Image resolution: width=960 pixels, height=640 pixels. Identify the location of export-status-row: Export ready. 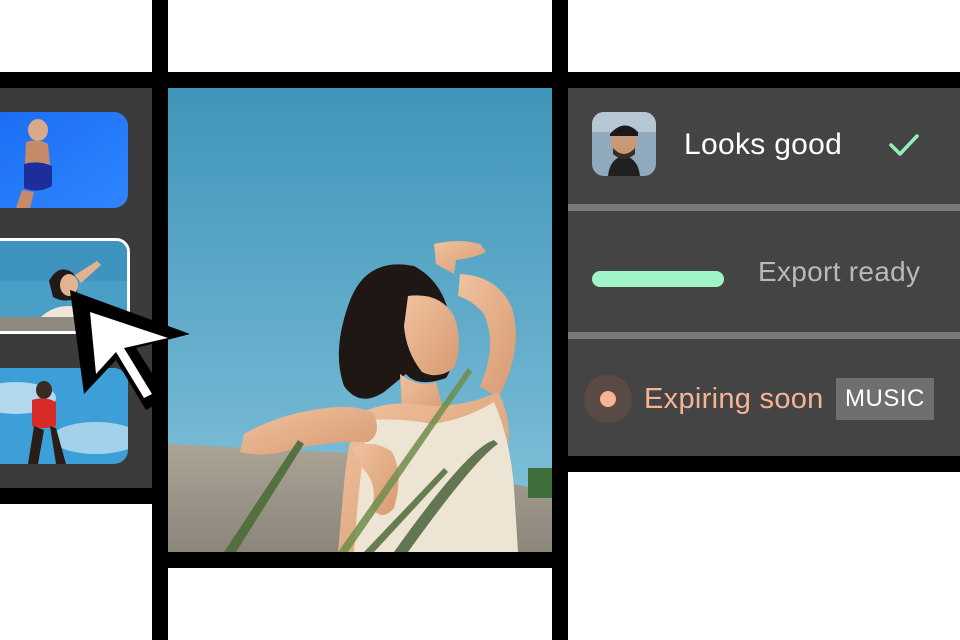
(764, 271).